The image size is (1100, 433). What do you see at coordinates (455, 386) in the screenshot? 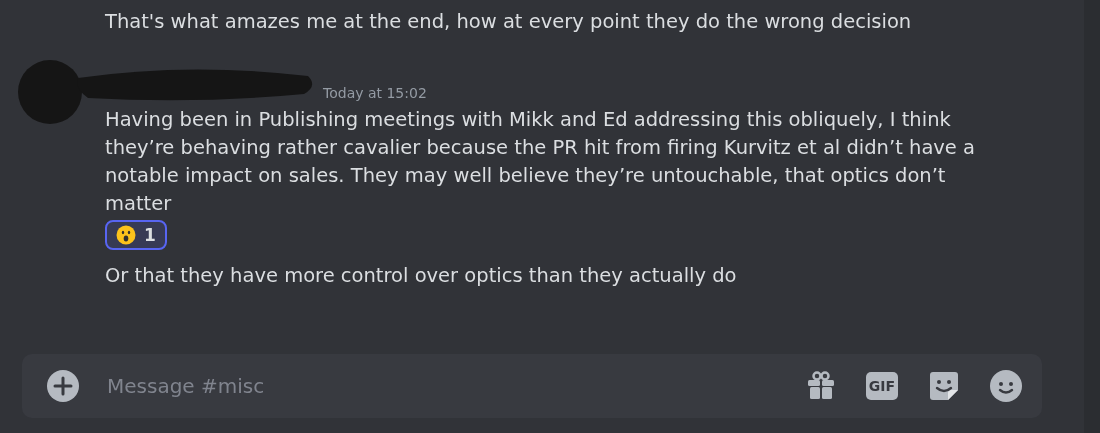
I see `message-input: Message #misc` at bounding box center [455, 386].